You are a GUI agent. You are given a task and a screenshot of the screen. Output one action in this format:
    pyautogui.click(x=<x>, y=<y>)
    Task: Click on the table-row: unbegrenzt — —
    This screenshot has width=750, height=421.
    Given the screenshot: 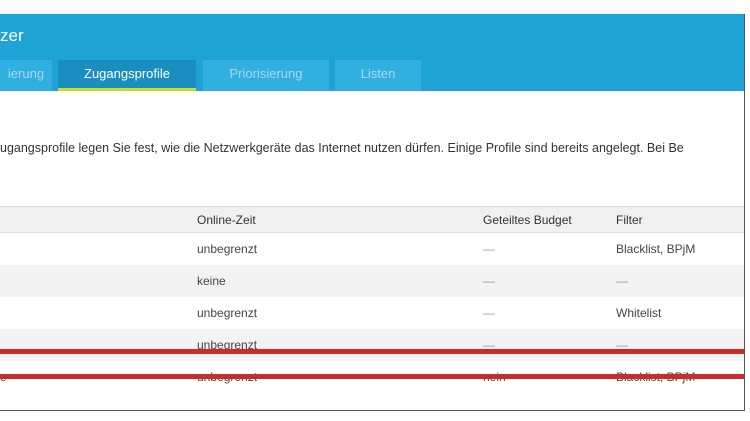 What is the action you would take?
    pyautogui.click(x=372, y=345)
    